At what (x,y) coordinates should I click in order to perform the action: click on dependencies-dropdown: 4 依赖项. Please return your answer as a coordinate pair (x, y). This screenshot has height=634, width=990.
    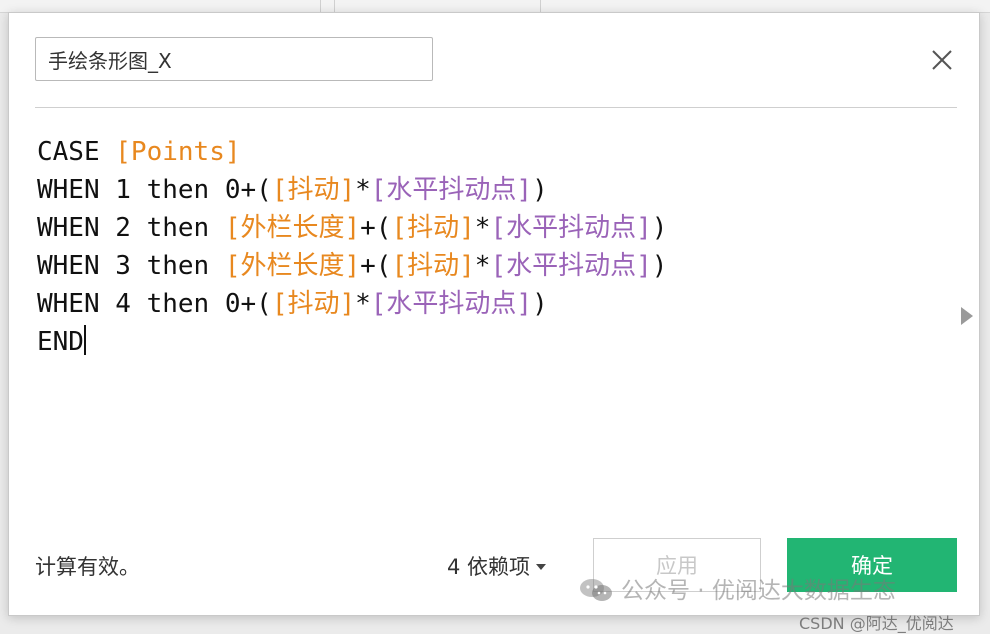
    Looking at the image, I should click on (497, 566).